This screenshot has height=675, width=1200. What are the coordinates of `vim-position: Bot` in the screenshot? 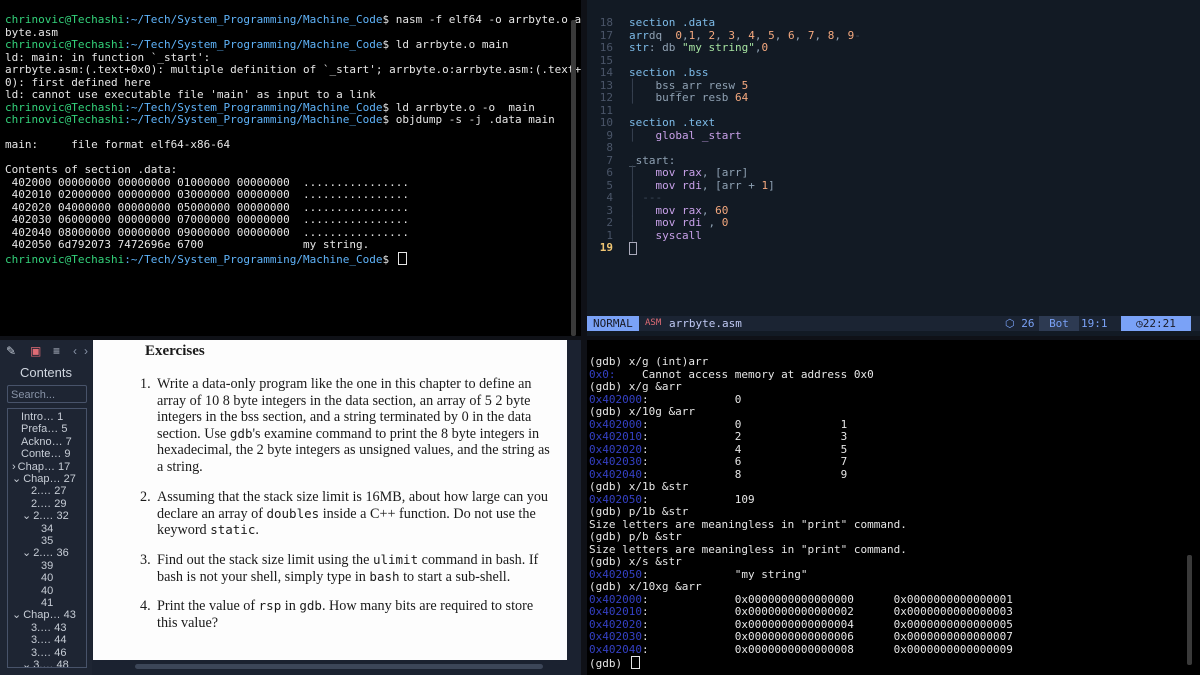 It's located at (1059, 323).